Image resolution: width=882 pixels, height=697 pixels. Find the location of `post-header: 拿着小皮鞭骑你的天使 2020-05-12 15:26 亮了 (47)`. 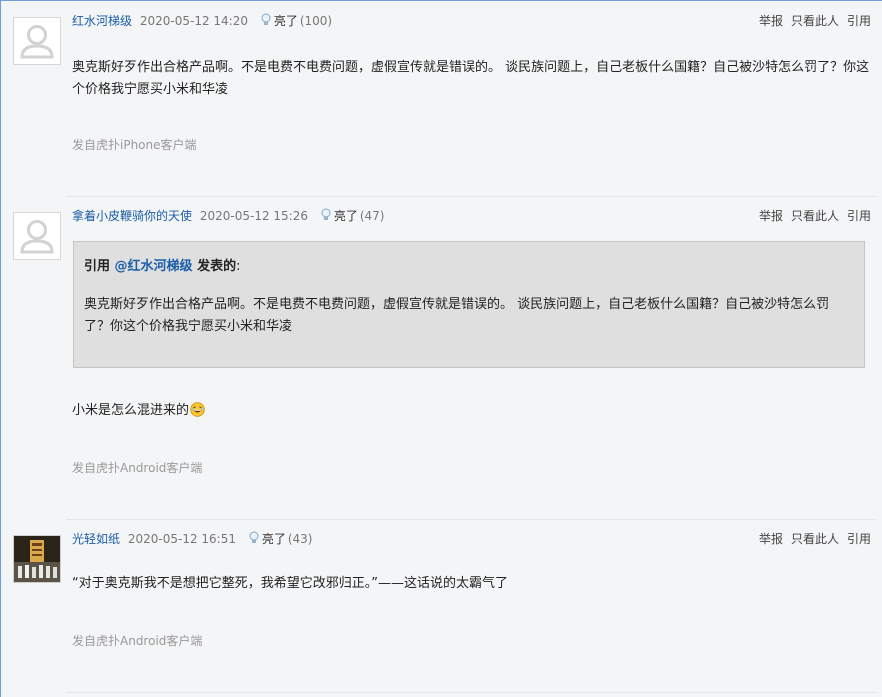

post-header: 拿着小皮鞭骑你的天使 2020-05-12 15:26 亮了 (47) is located at coordinates (228, 216).